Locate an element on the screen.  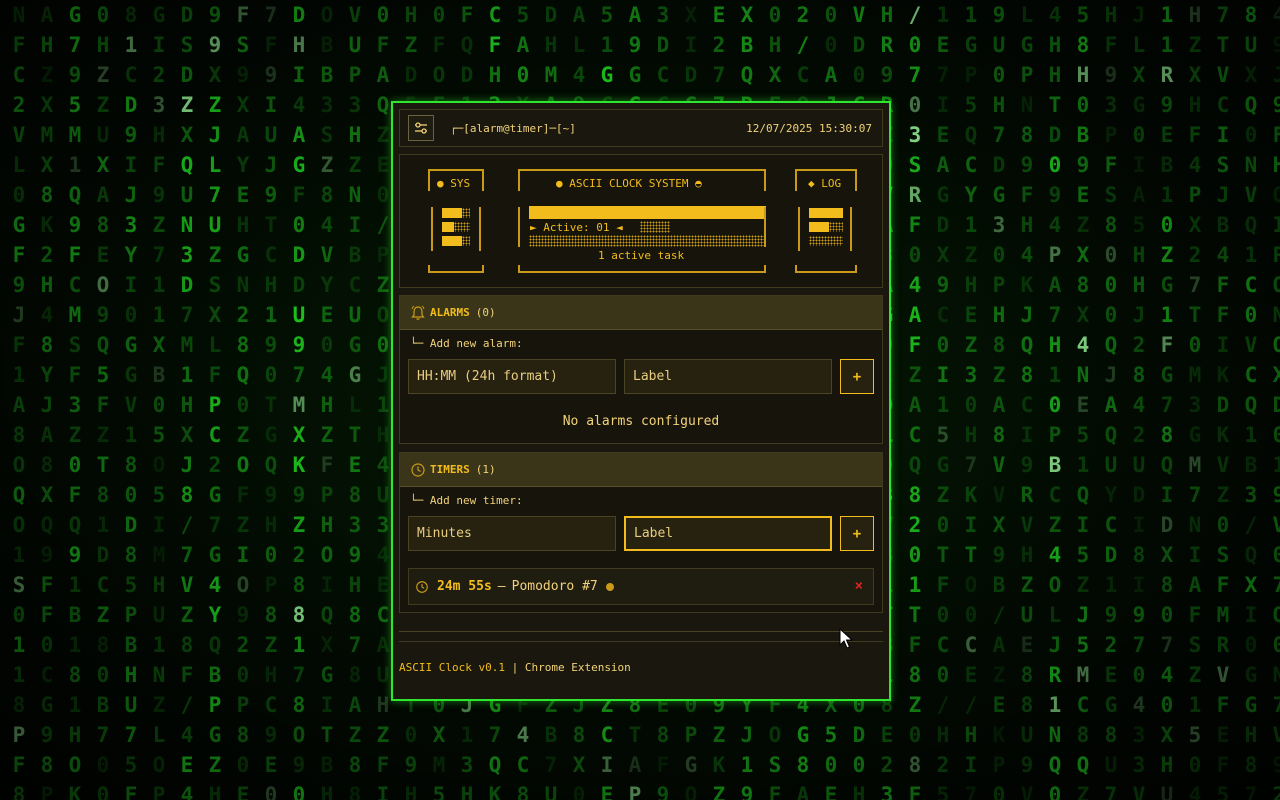
settings-button is located at coordinates (421, 128).